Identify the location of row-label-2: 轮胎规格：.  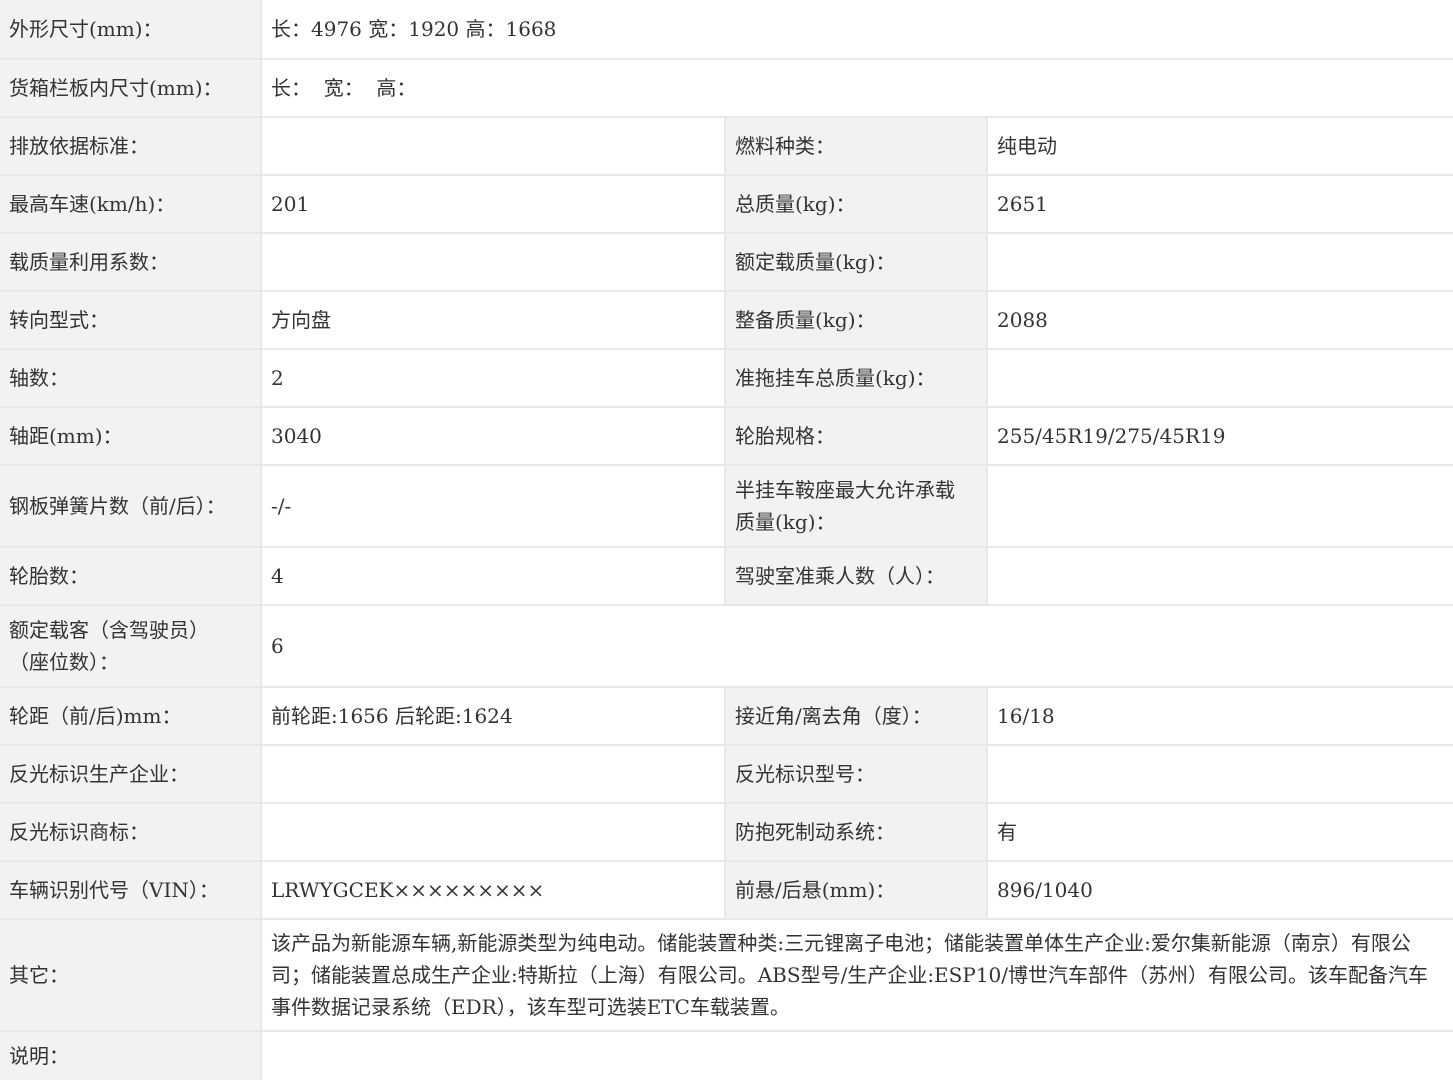
(856, 436).